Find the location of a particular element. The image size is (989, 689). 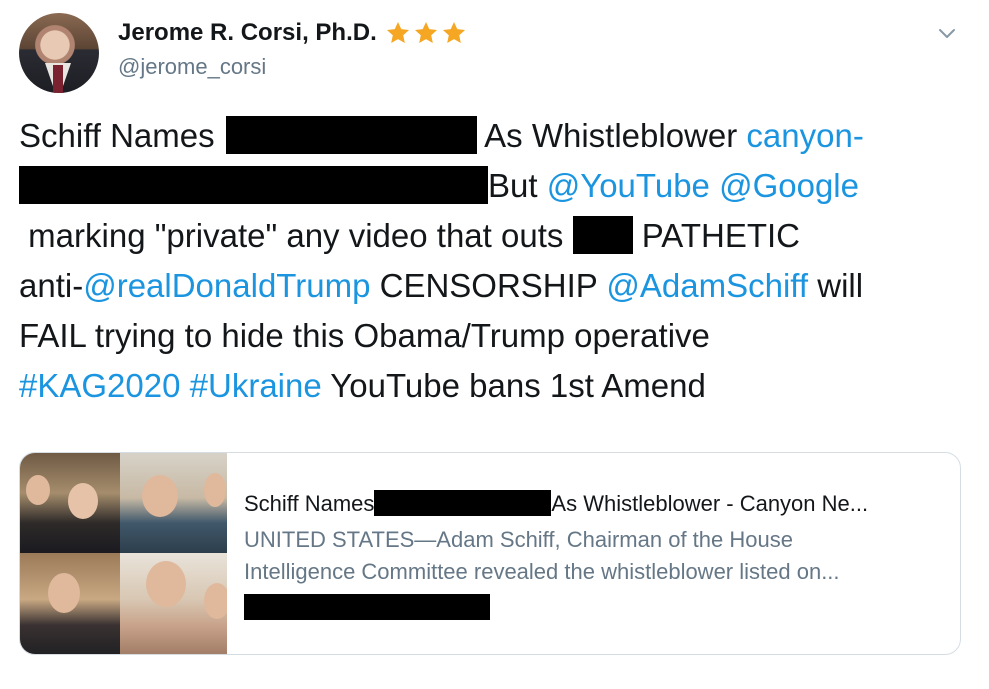

tweet-line: Schiff Names As Whistleblower canyon- is located at coordinates (494, 136).